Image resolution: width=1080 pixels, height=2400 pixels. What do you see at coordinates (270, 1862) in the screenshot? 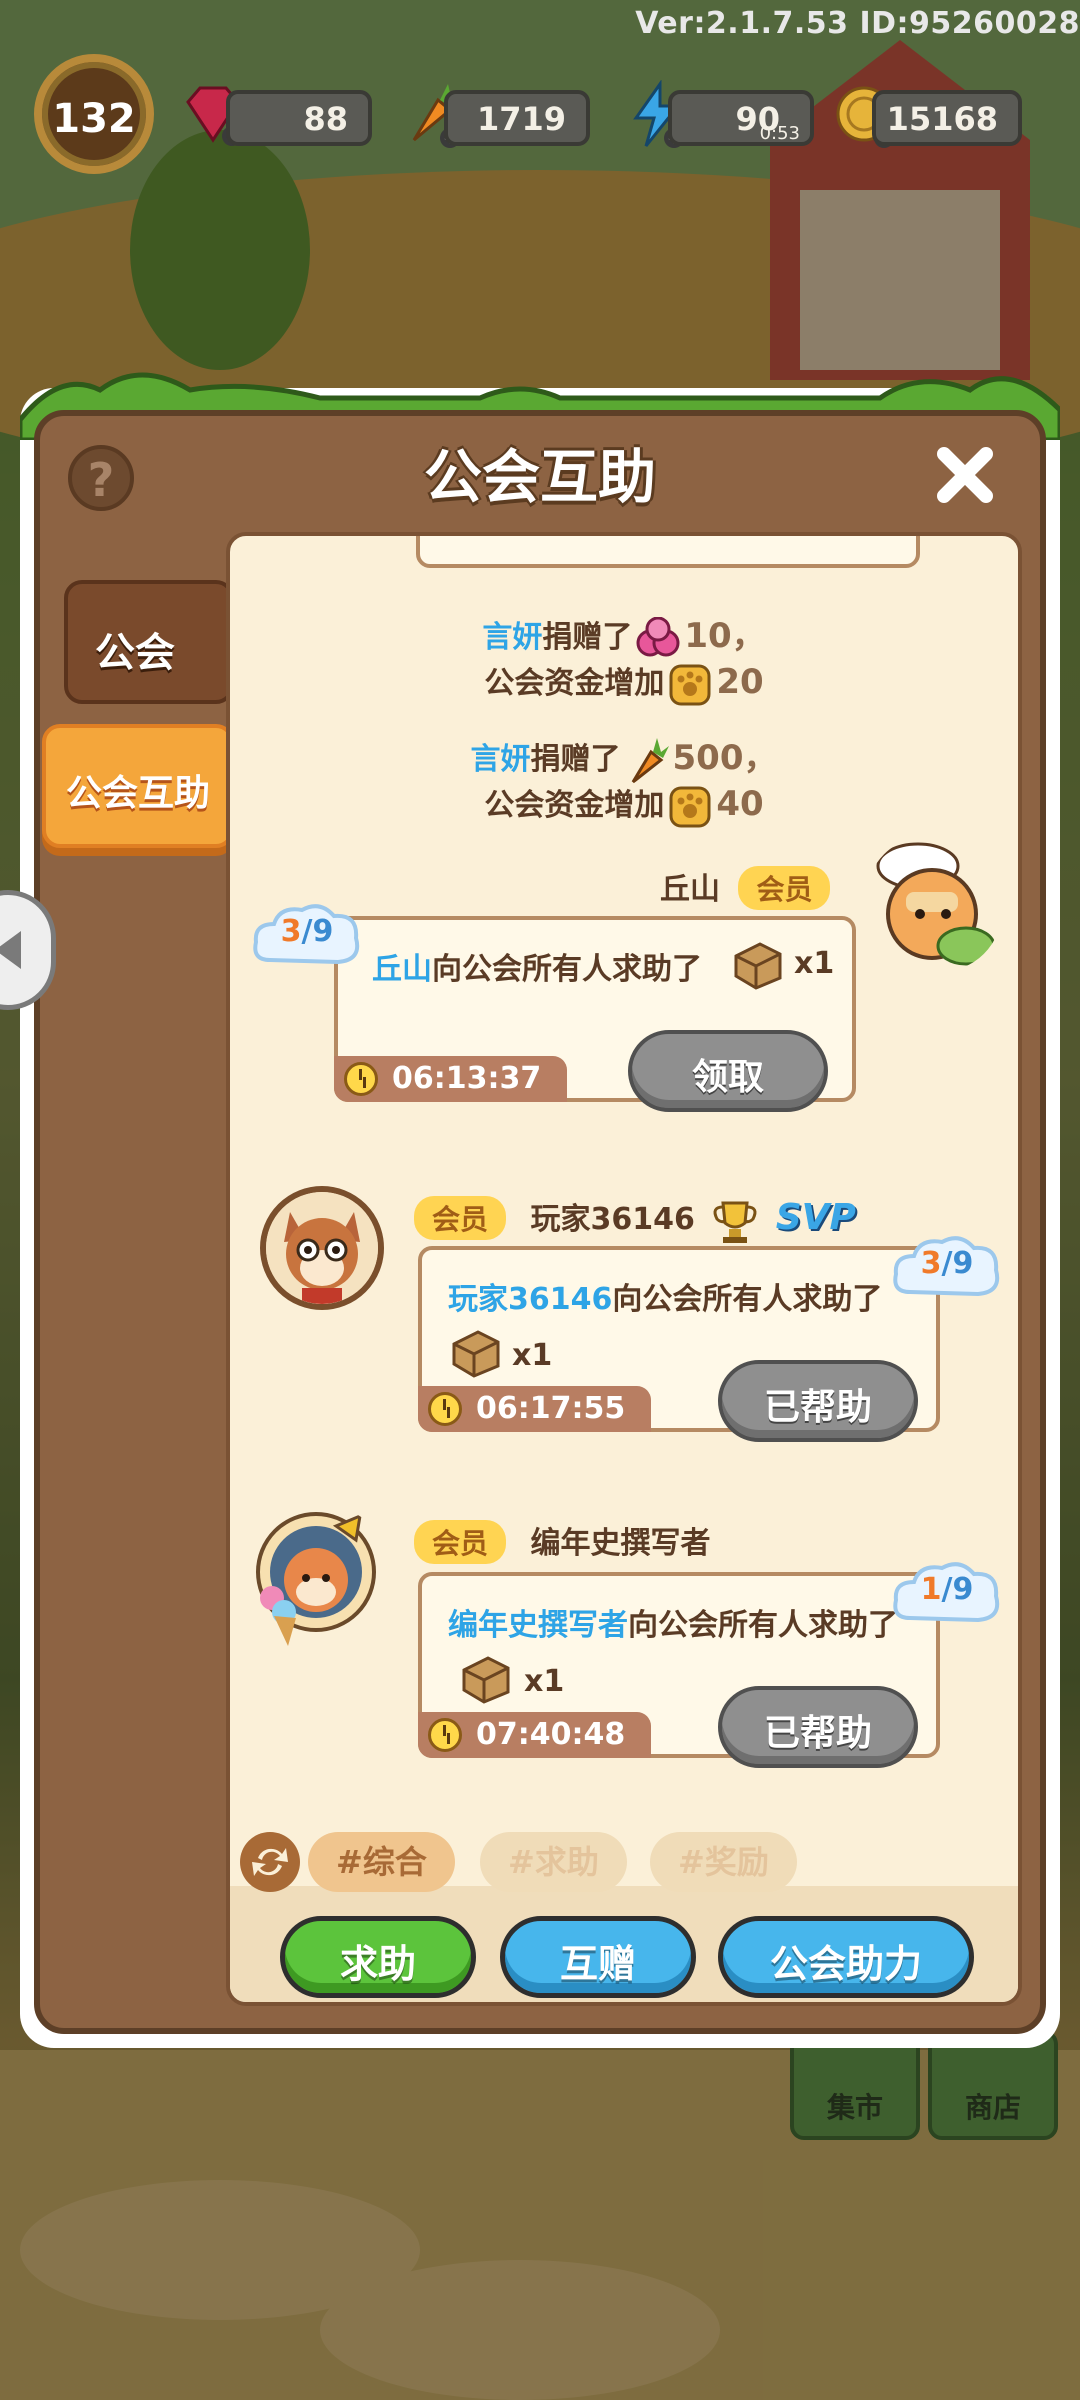
I see `refresh-icon` at bounding box center [270, 1862].